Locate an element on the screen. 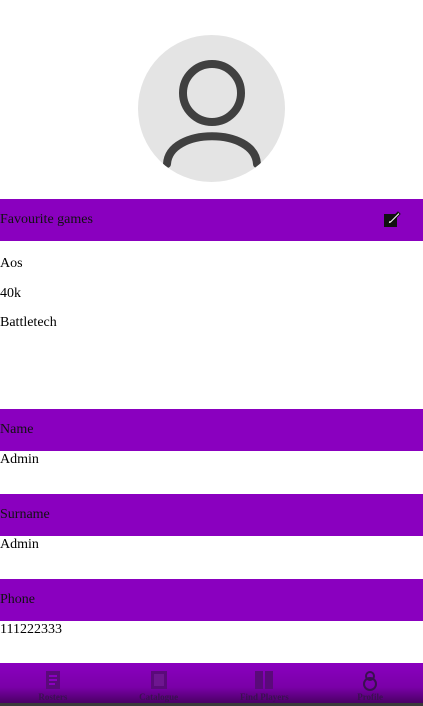  favourite-game-item: Battletech is located at coordinates (28, 322).